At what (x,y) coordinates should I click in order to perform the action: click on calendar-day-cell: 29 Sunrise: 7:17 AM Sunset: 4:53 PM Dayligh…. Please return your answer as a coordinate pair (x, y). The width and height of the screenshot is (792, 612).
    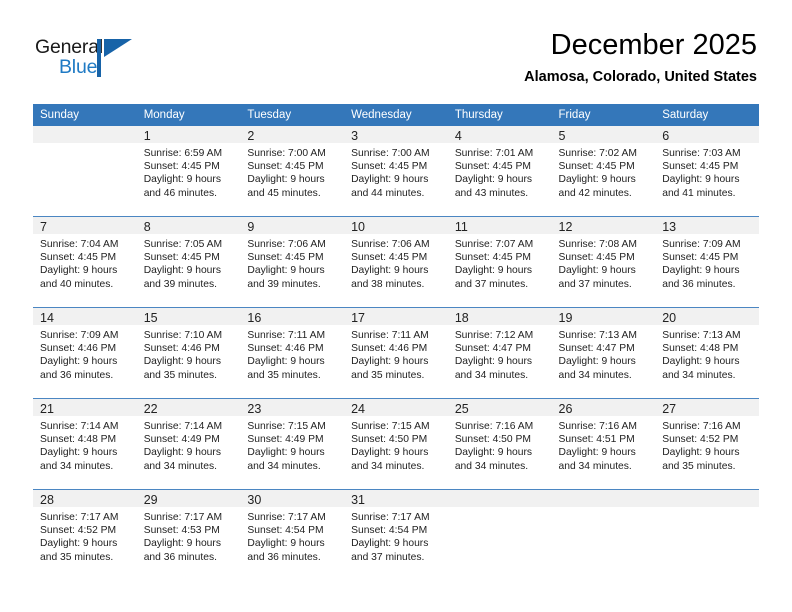
    Looking at the image, I should click on (188, 535).